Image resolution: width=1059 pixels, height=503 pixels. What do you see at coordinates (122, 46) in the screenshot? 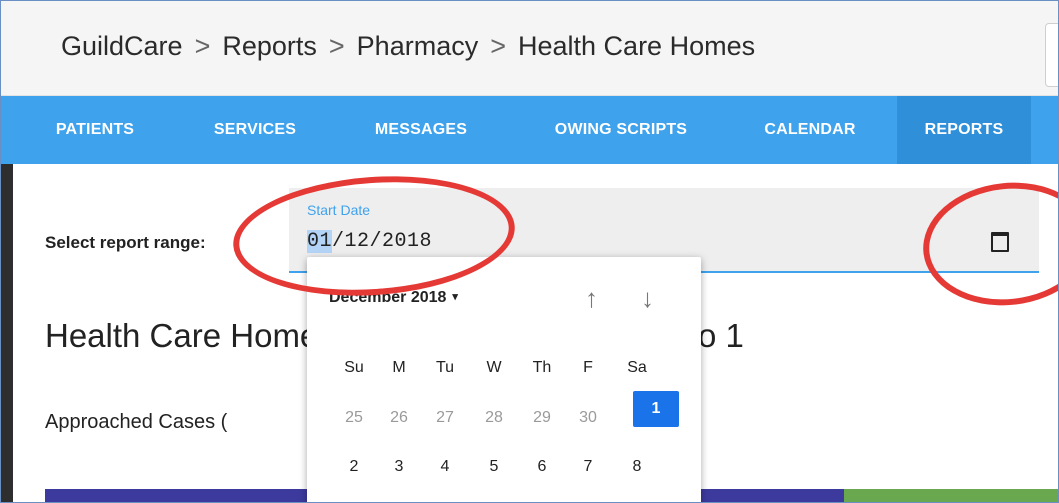
I see `breadcrumb-item-guildcare: GuildCare` at bounding box center [122, 46].